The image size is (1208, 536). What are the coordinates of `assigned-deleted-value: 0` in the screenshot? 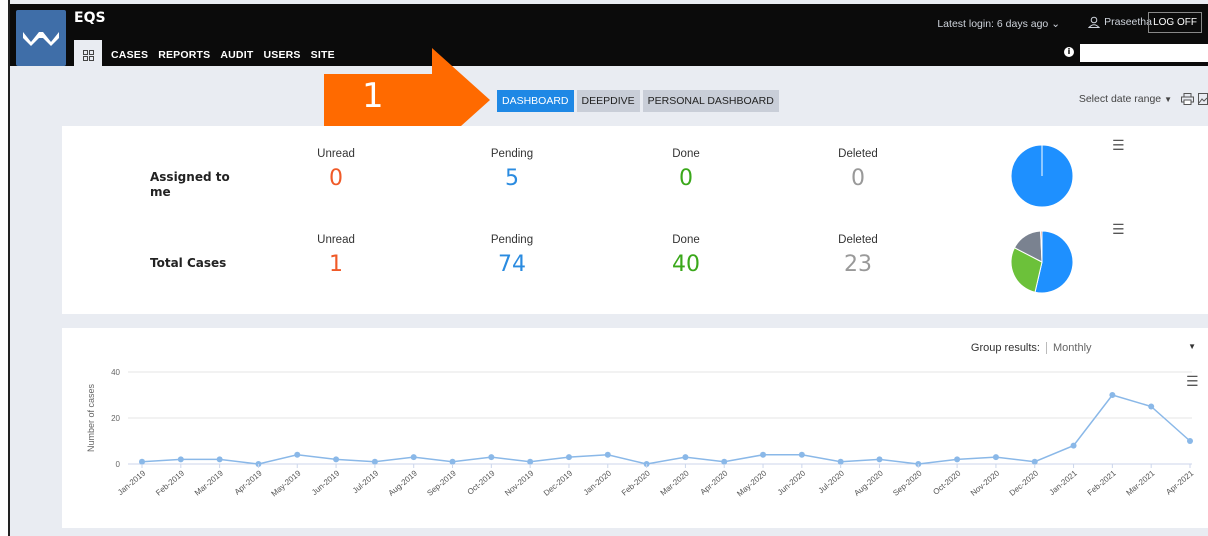 It's located at (858, 178).